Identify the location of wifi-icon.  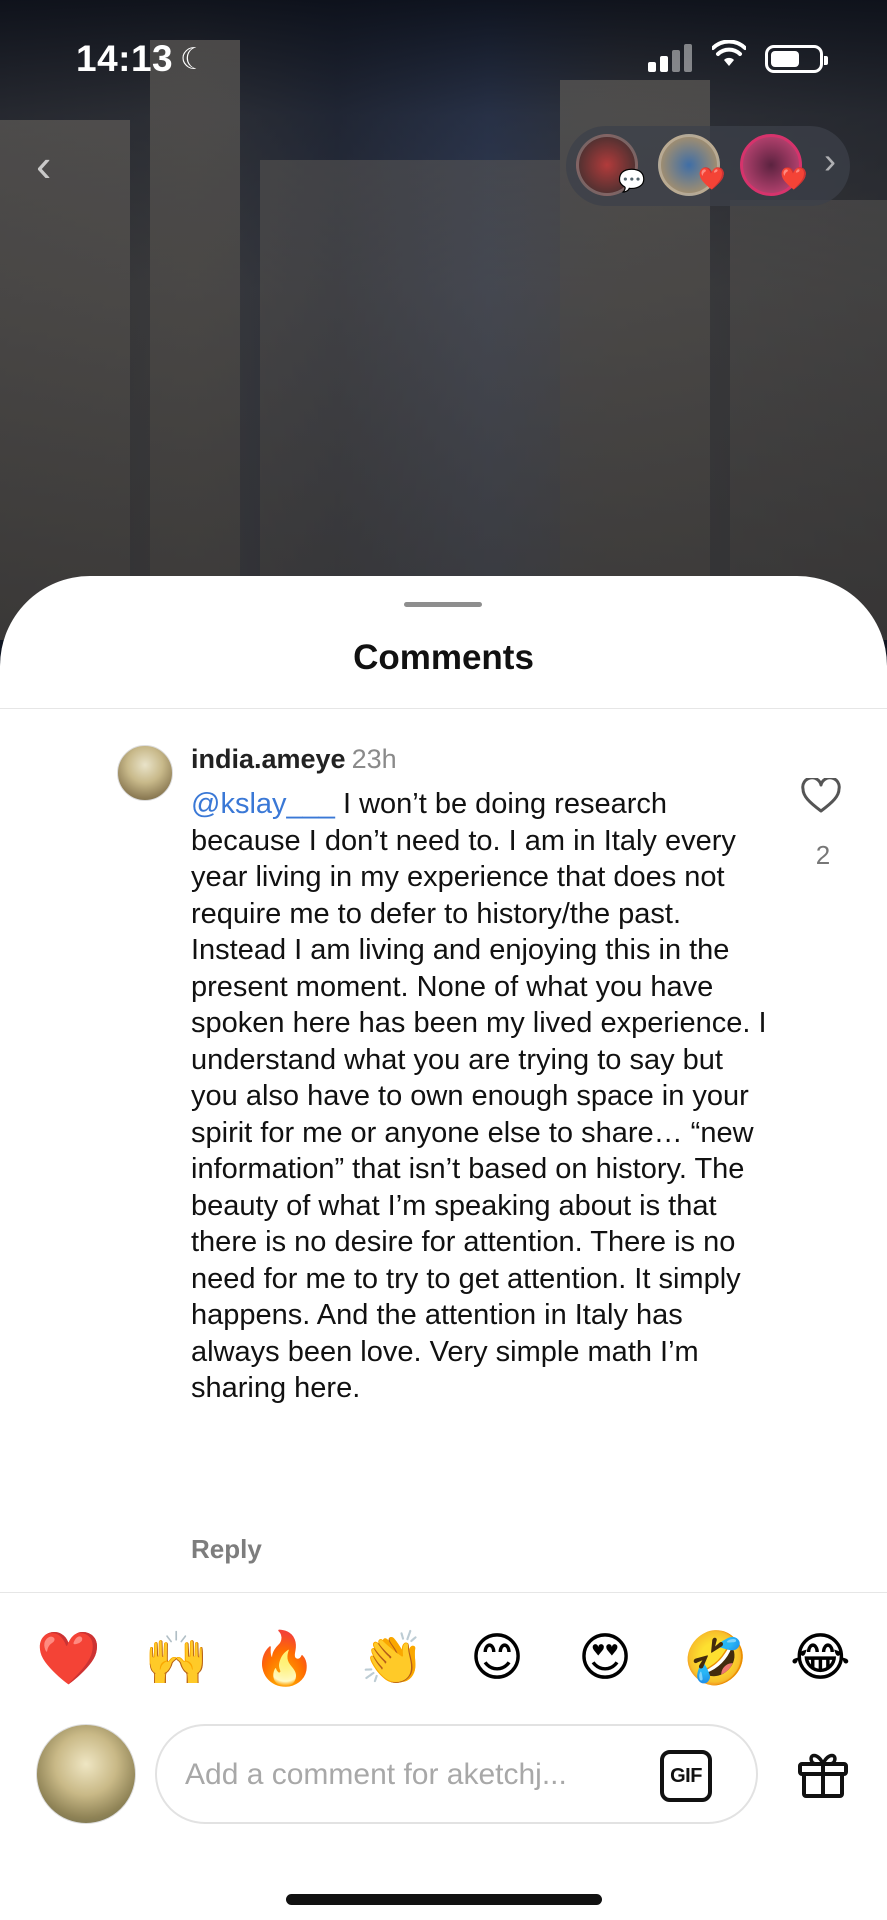
(729, 57).